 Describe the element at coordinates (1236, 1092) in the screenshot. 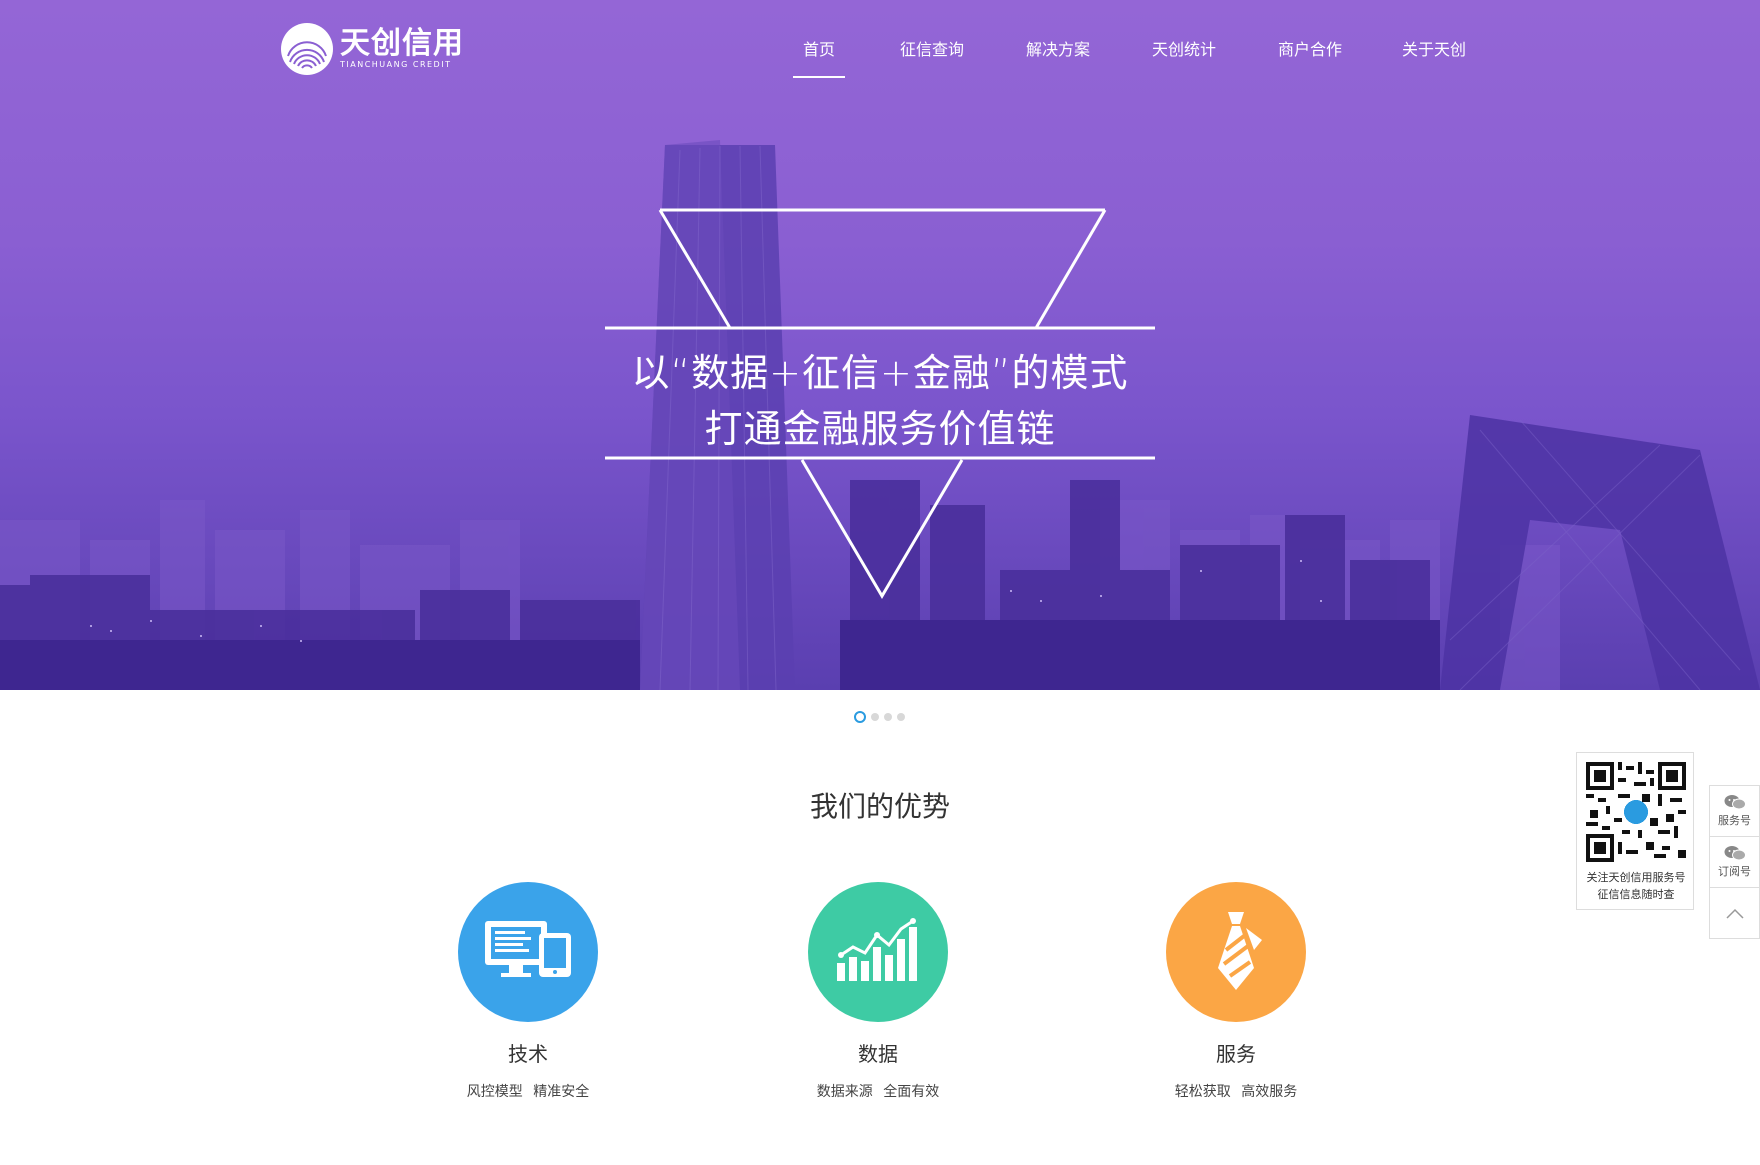

I see `feature-service-desc: 轻松获取 高效服务` at that location.